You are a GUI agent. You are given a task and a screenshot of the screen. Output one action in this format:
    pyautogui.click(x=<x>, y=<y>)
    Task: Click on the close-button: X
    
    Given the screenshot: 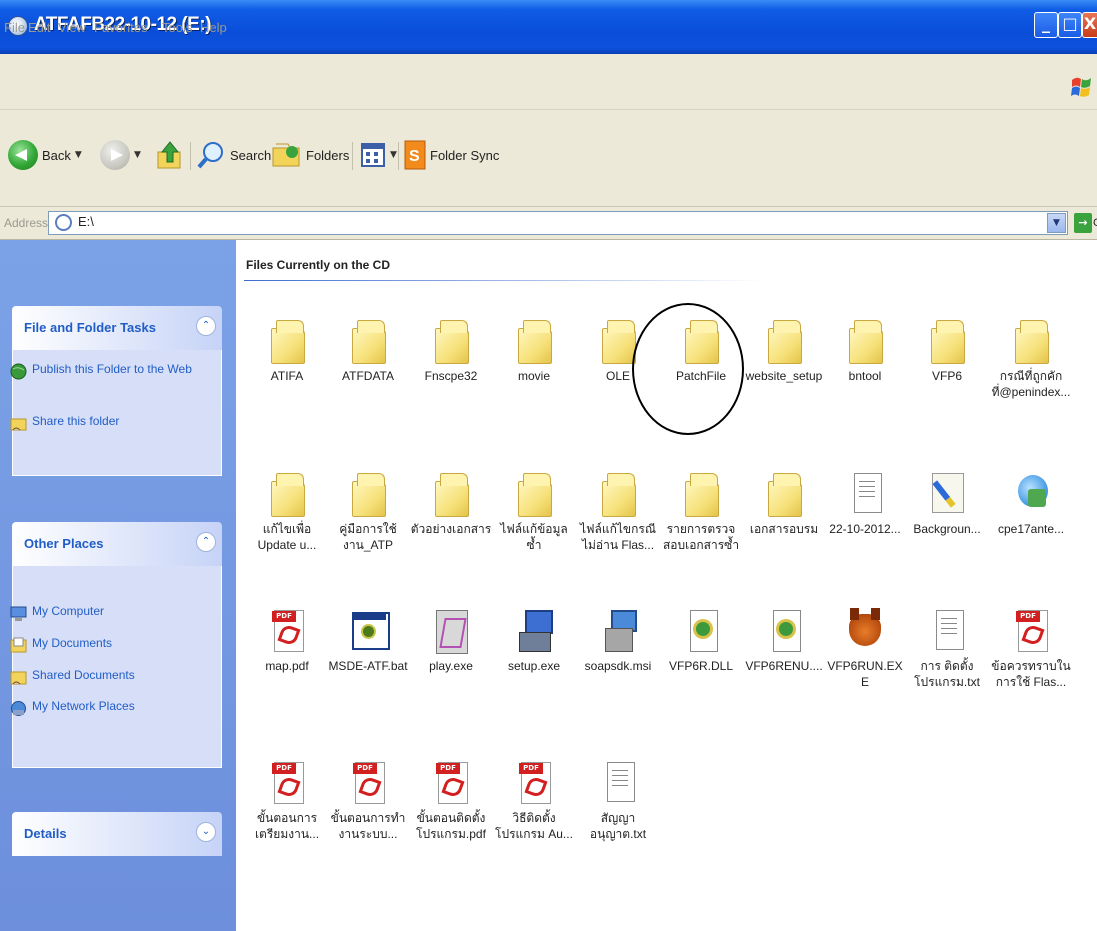 What is the action you would take?
    pyautogui.click(x=1089, y=25)
    